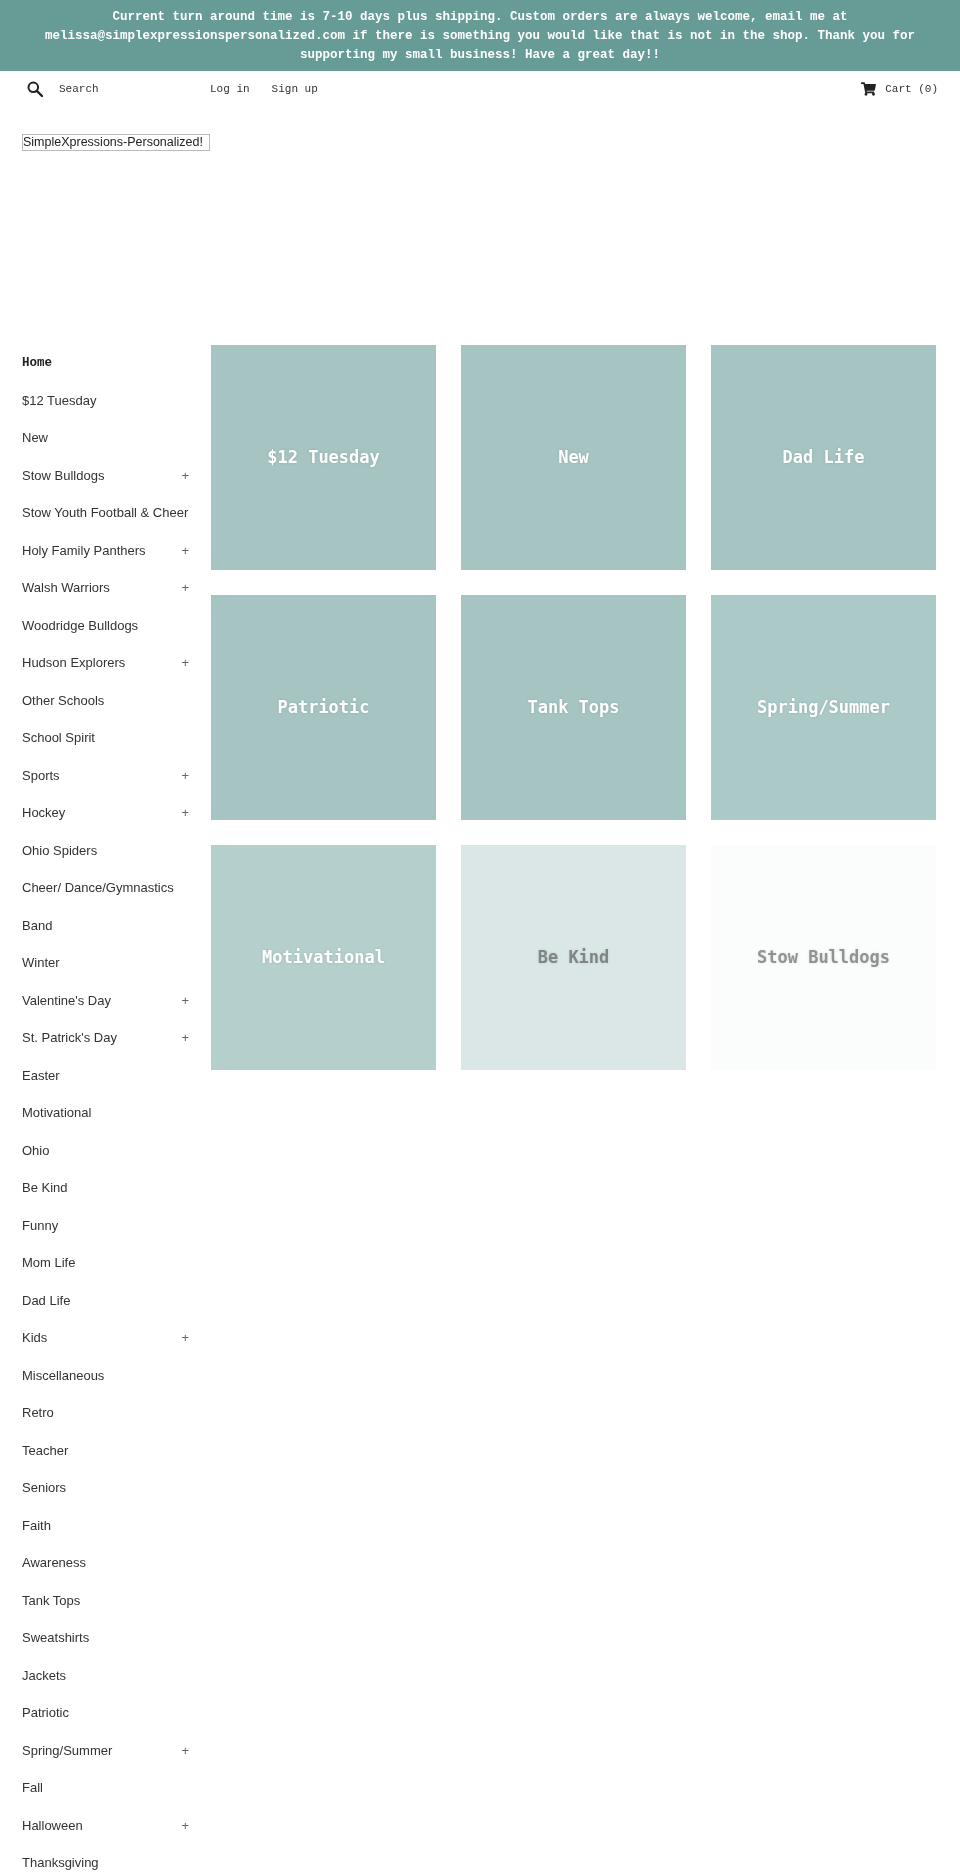 The width and height of the screenshot is (960, 1875). I want to click on logo-alt-text: SimpleXpressions-Personalized!, so click(116, 142).